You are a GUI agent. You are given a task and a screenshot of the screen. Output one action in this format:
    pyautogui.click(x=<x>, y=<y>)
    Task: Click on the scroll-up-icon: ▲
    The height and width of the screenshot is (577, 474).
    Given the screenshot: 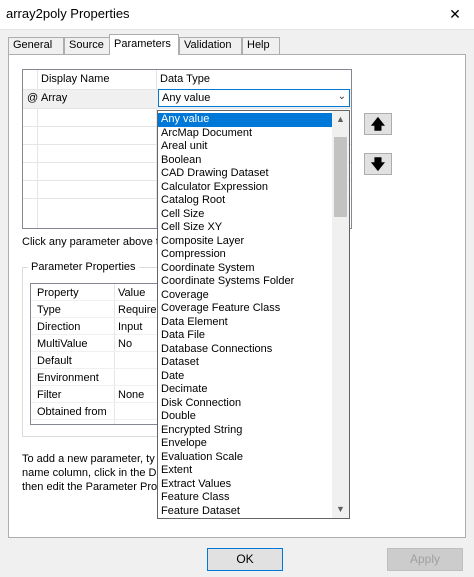 What is the action you would take?
    pyautogui.click(x=340, y=119)
    